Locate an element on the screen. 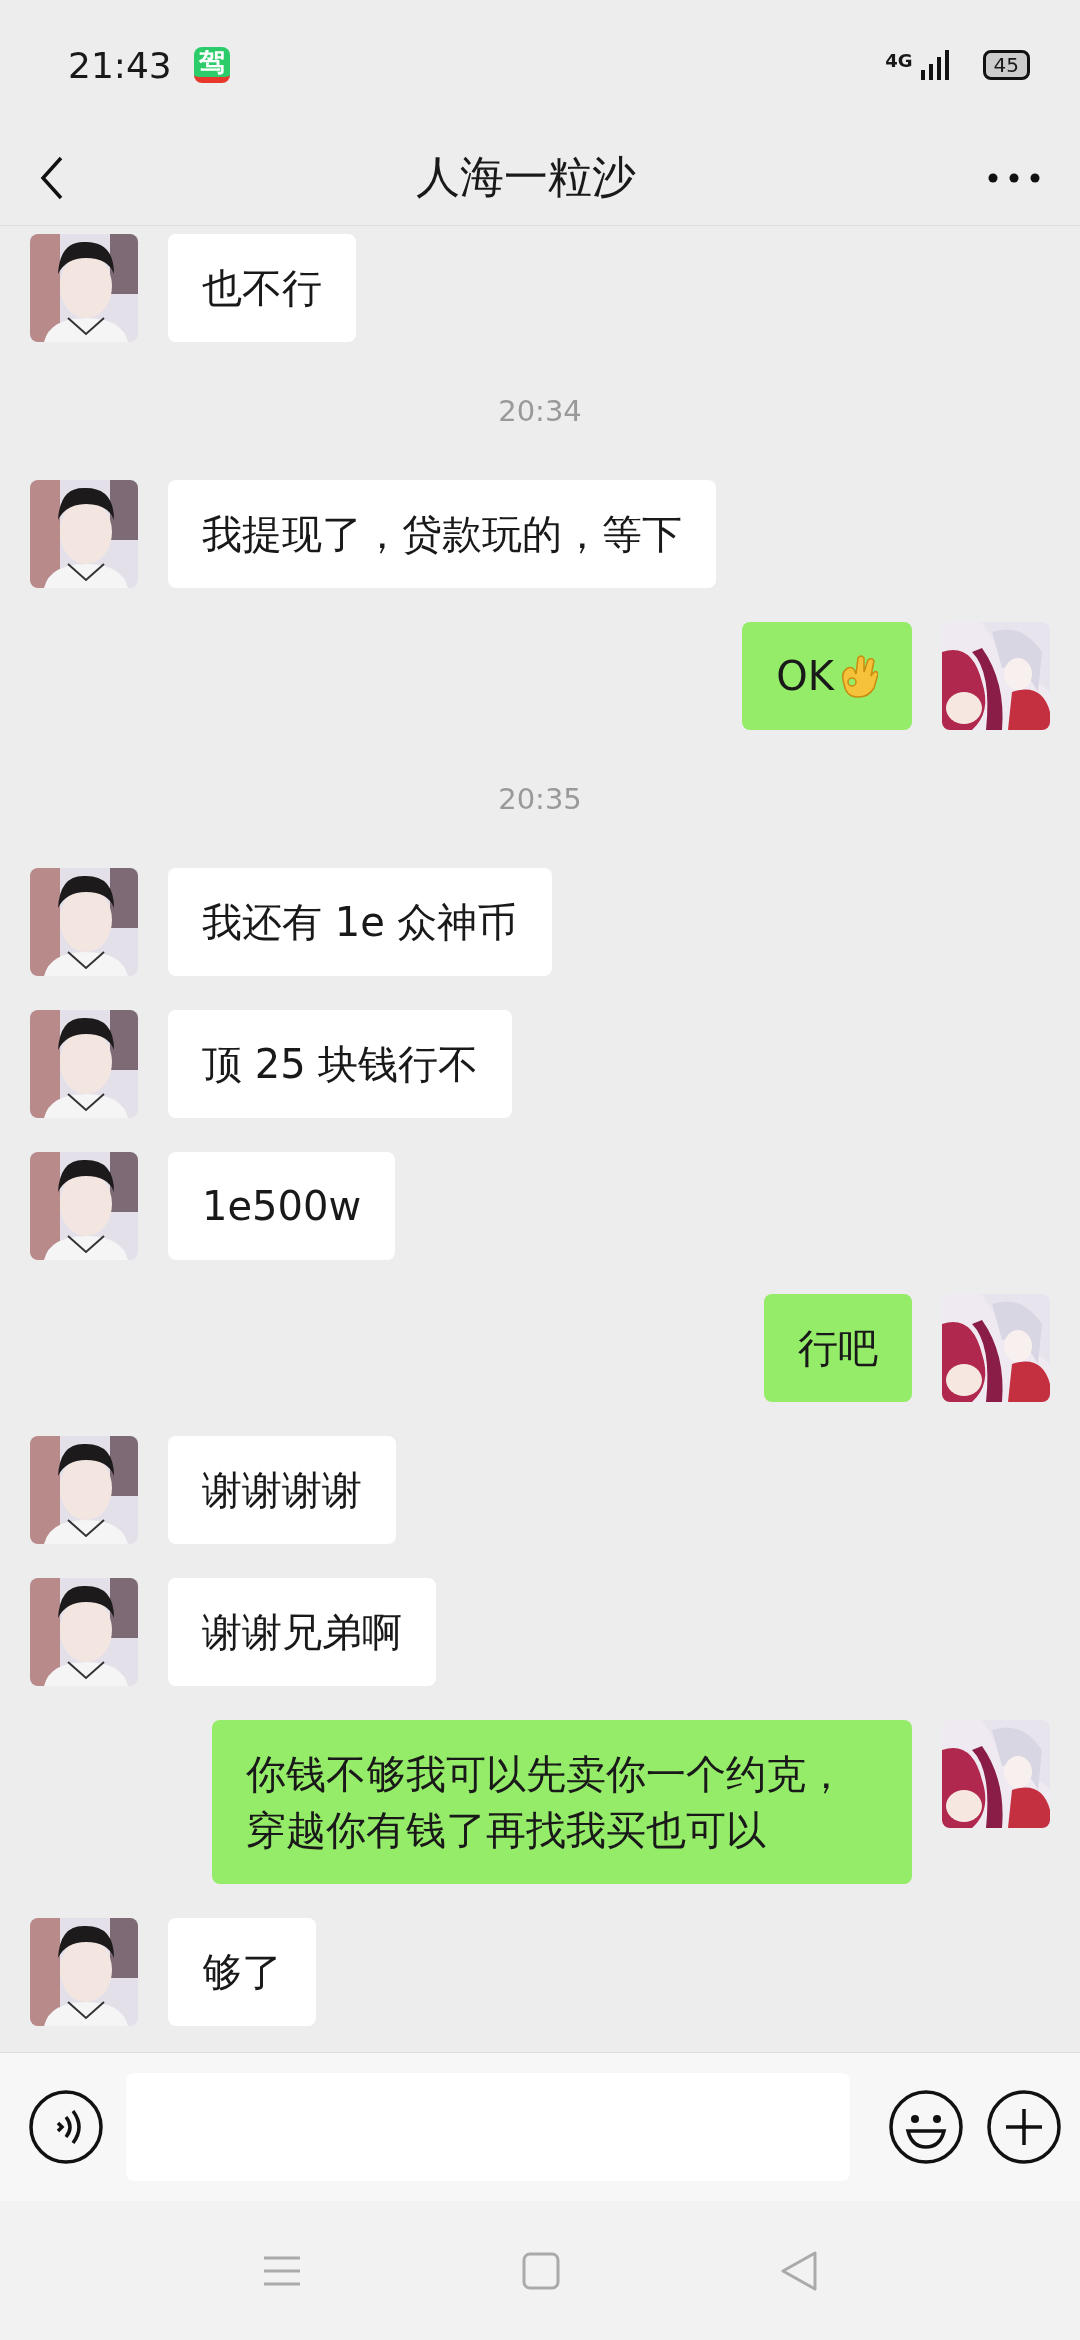  emoji-icon is located at coordinates (926, 2127).